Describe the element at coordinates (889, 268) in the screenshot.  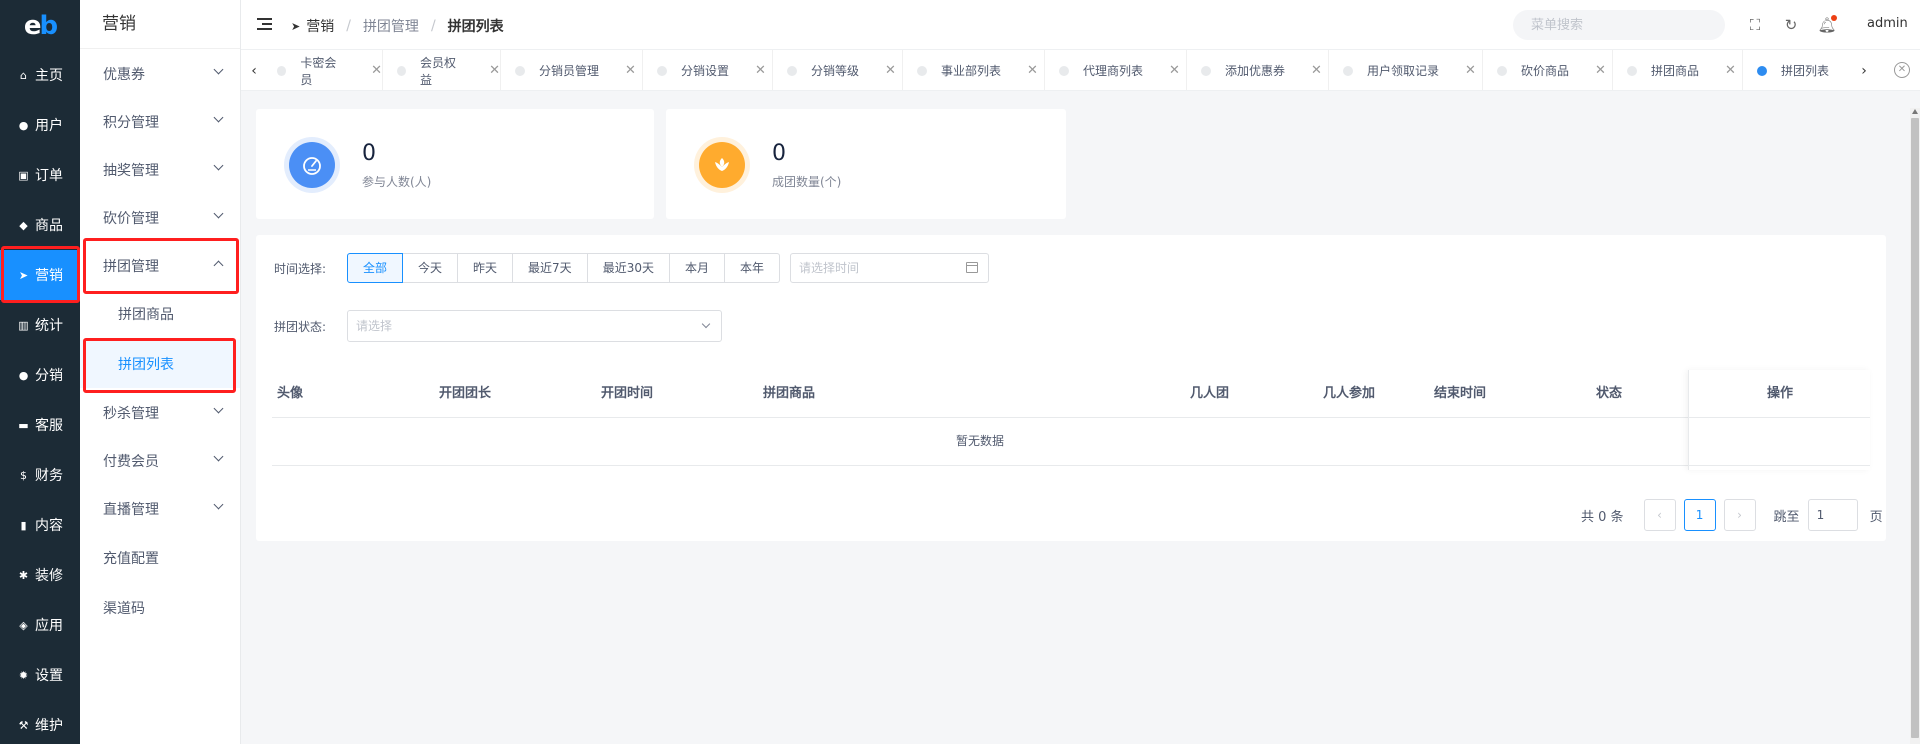
I see `date-range-input` at that location.